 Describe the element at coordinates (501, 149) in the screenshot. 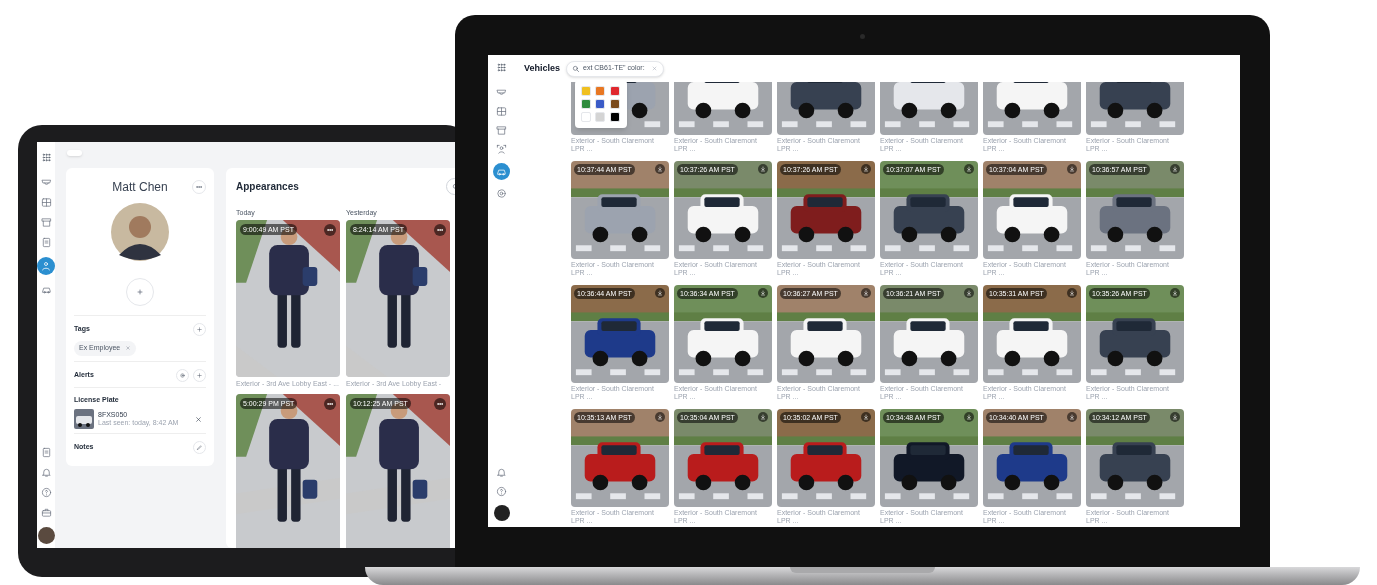

I see `person-scan-icon` at that location.